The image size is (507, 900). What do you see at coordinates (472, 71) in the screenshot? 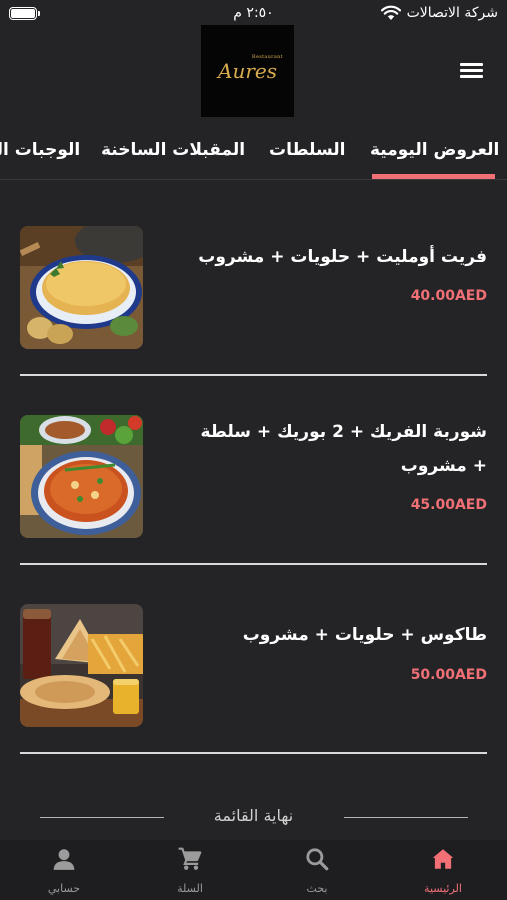
I see `hamburger-menu-icon` at bounding box center [472, 71].